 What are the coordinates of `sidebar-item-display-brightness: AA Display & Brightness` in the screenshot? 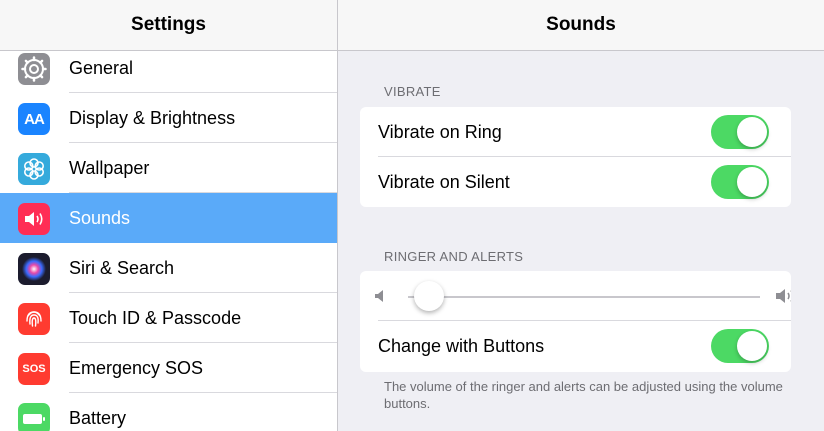 It's located at (168, 118).